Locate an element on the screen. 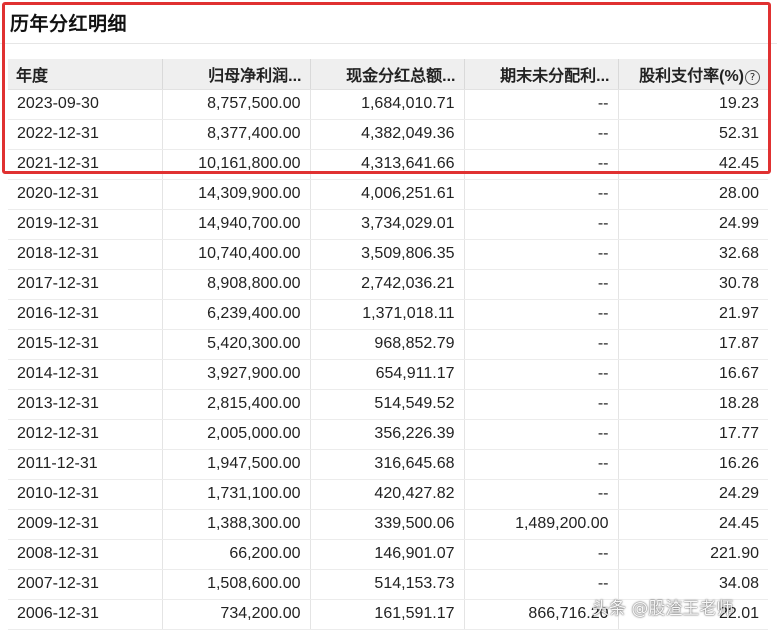  cell-cash-dividend: 3,734,029.01 is located at coordinates (387, 224).